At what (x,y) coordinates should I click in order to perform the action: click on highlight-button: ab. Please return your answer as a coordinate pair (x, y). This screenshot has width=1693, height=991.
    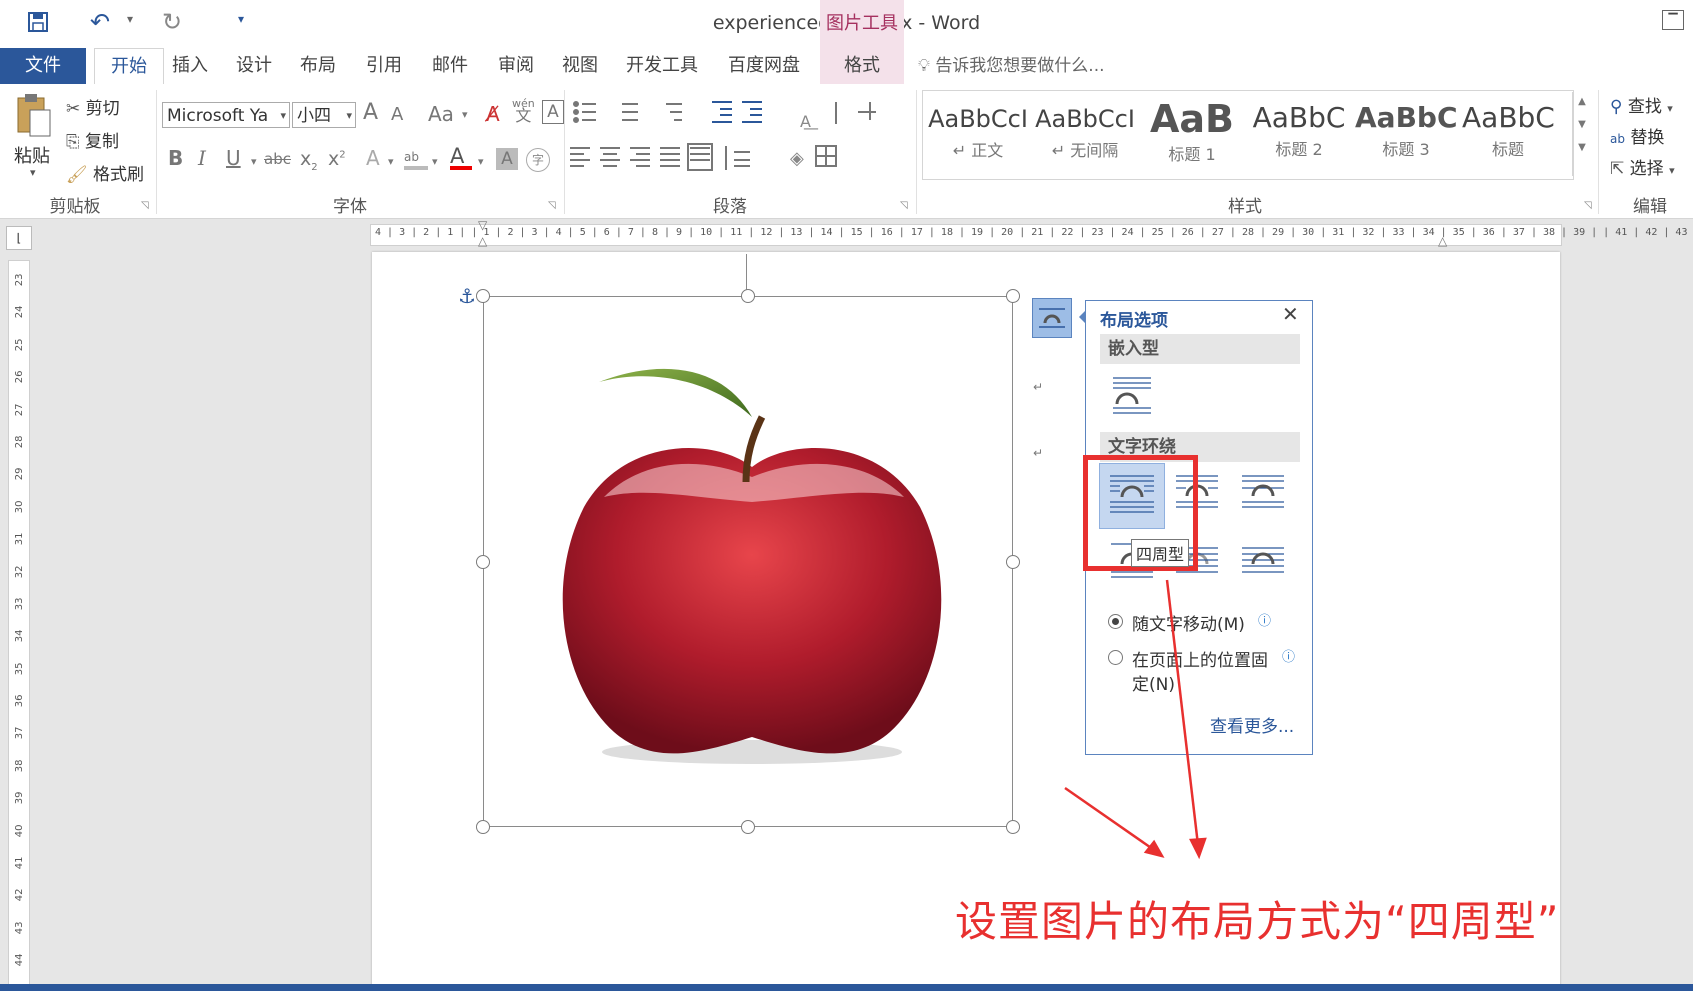
    Looking at the image, I should click on (417, 159).